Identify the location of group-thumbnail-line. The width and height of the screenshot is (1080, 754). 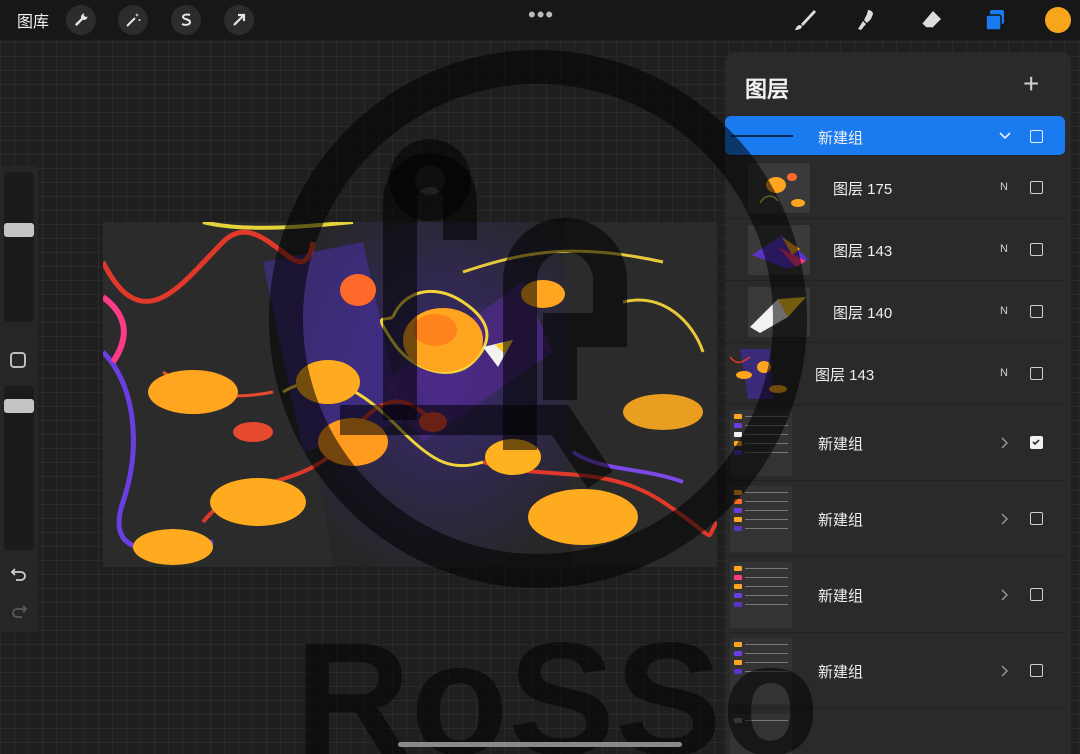
(762, 136).